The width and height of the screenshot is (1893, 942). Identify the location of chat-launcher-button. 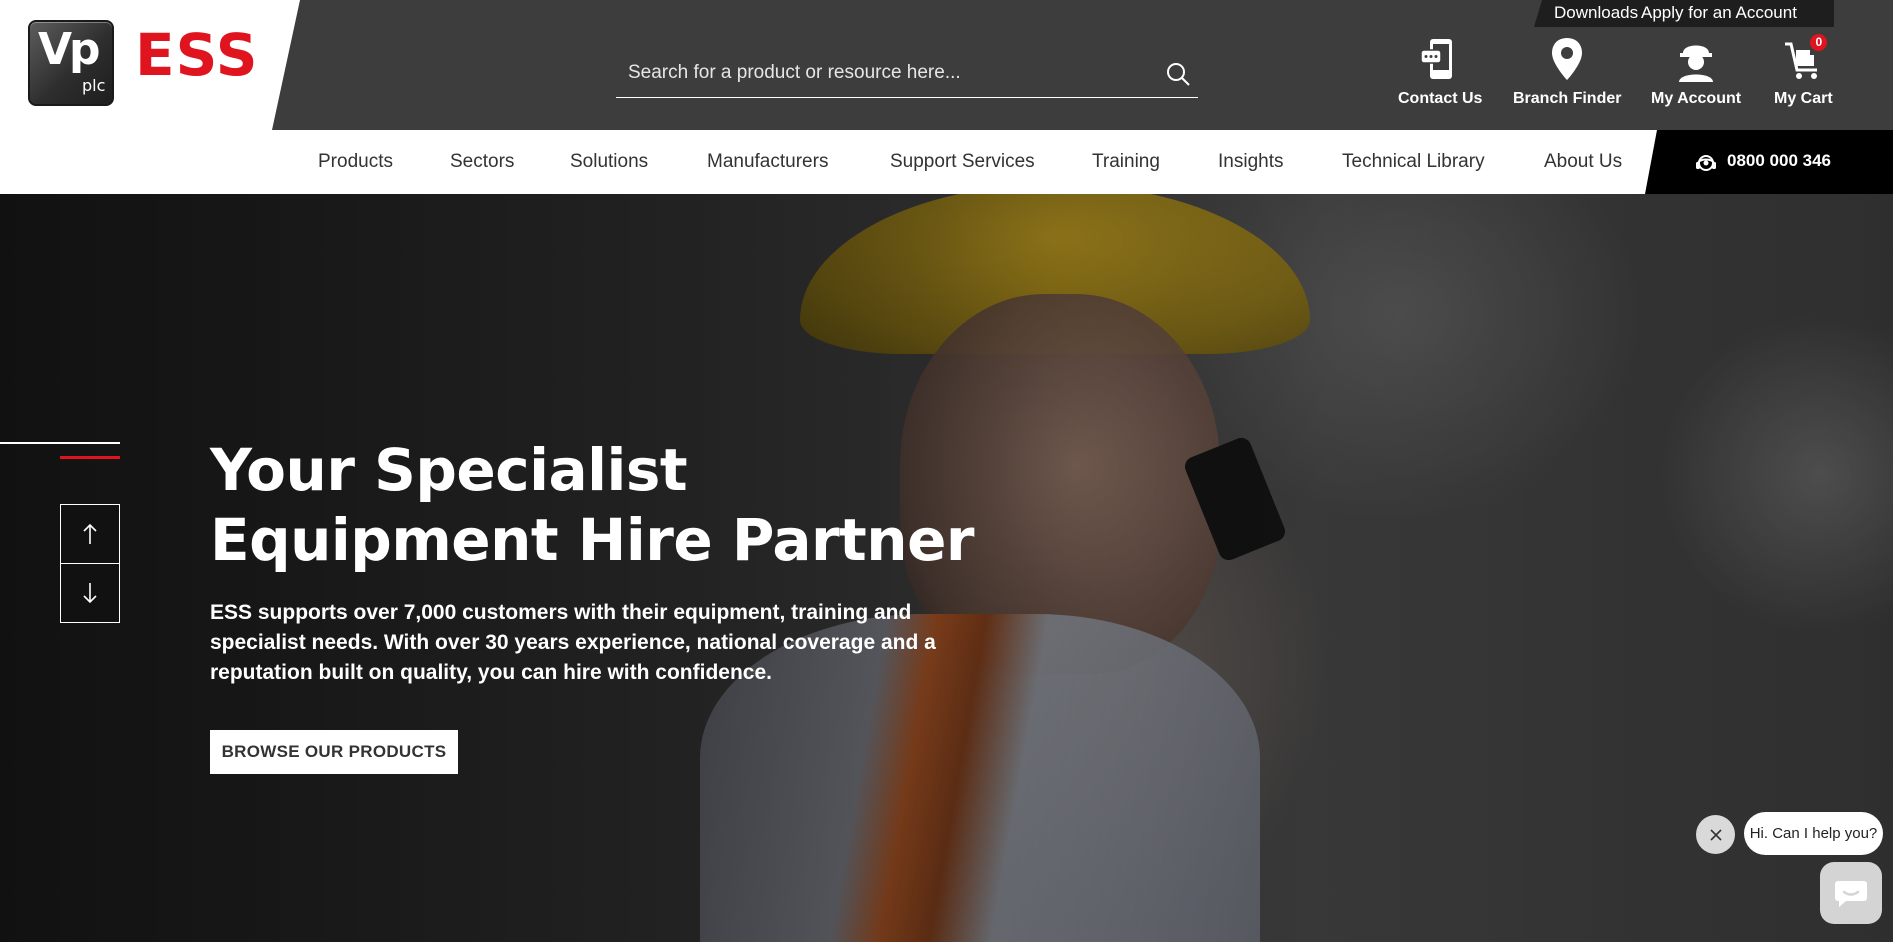
(1851, 893).